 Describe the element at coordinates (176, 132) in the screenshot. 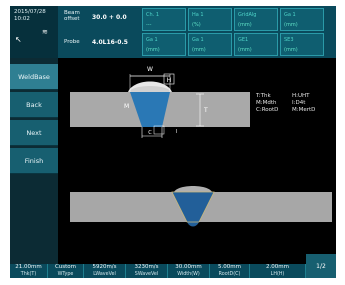

I see `label-i: I` at that location.